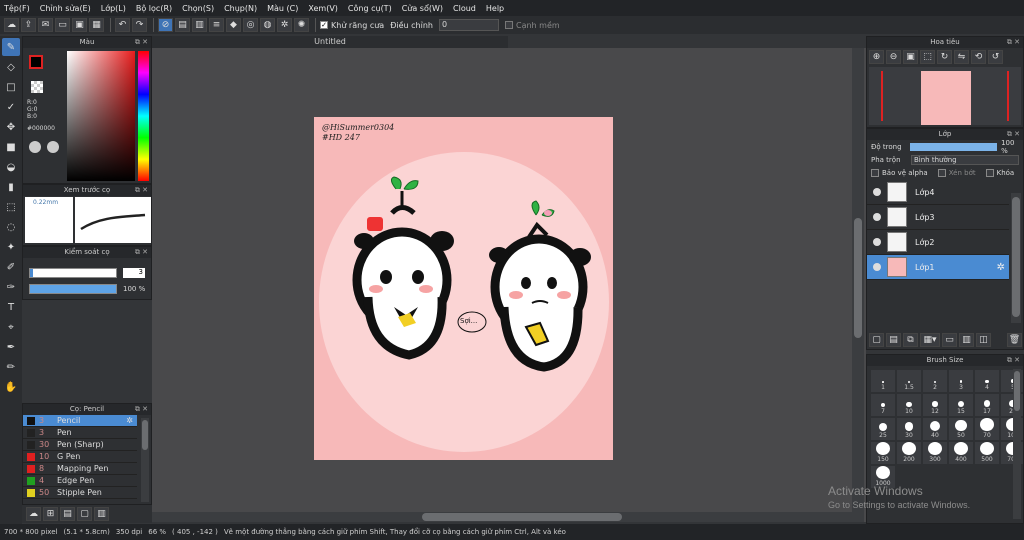  Describe the element at coordinates (987, 429) in the screenshot. I see `brush-size-cell: 70` at that location.